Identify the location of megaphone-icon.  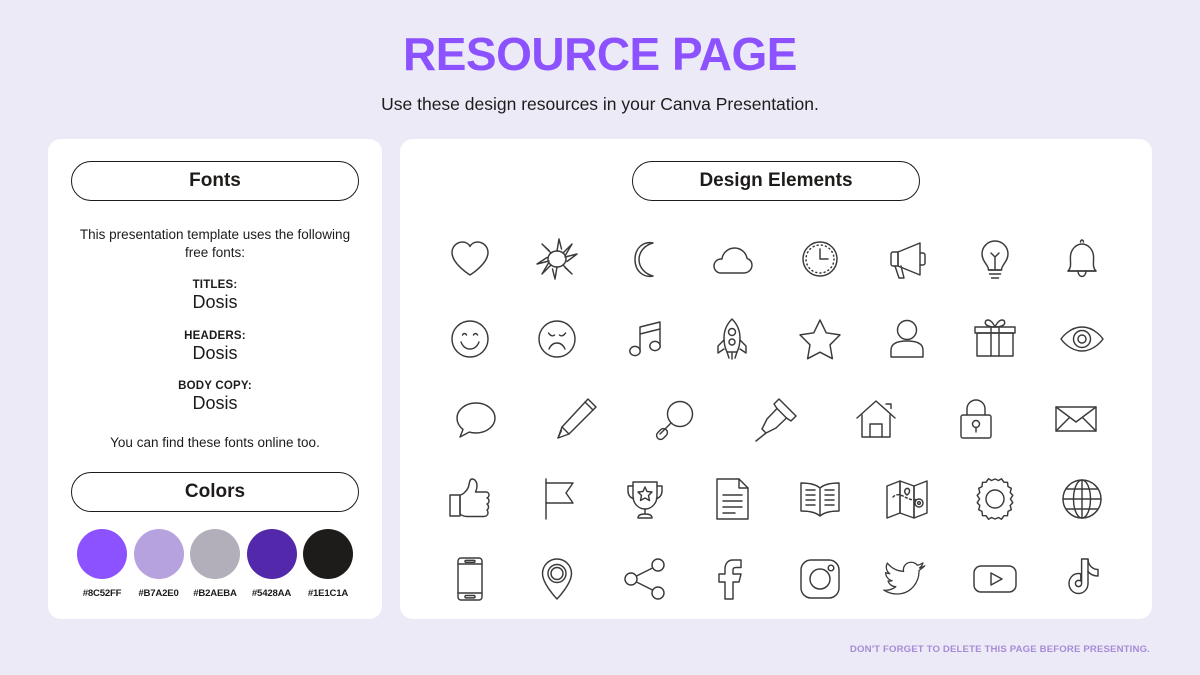
(907, 259).